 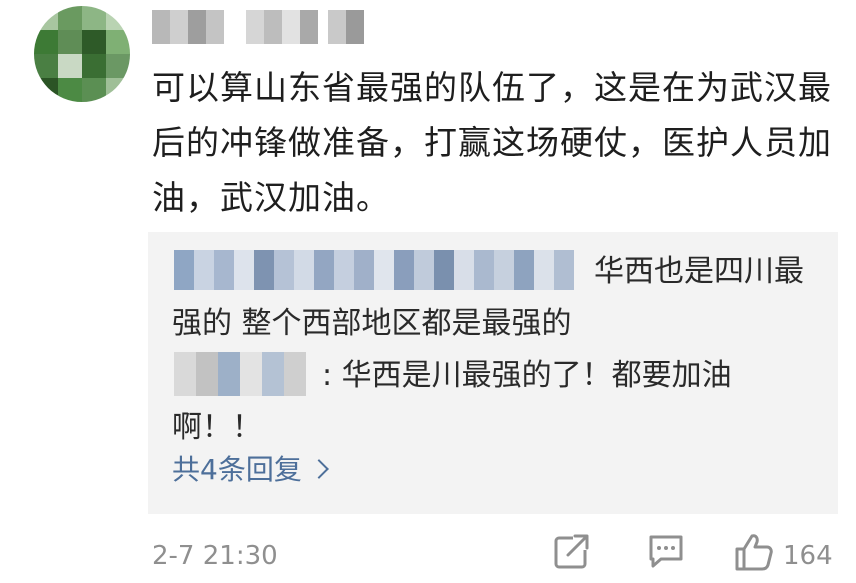 What do you see at coordinates (572, 551) in the screenshot?
I see `share-icon` at bounding box center [572, 551].